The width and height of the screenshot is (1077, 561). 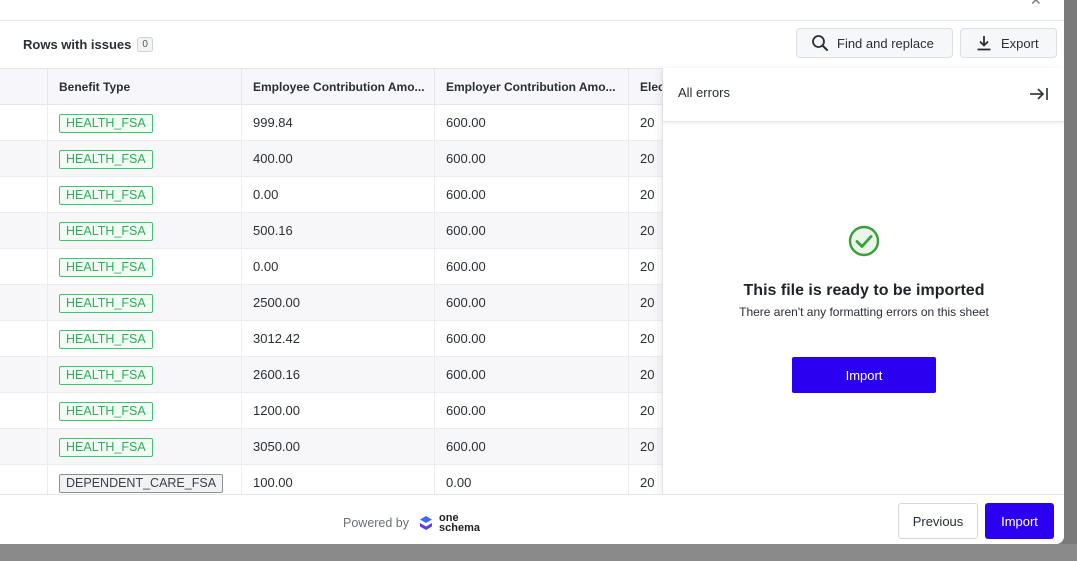 I want to click on search-icon, so click(x=820, y=43).